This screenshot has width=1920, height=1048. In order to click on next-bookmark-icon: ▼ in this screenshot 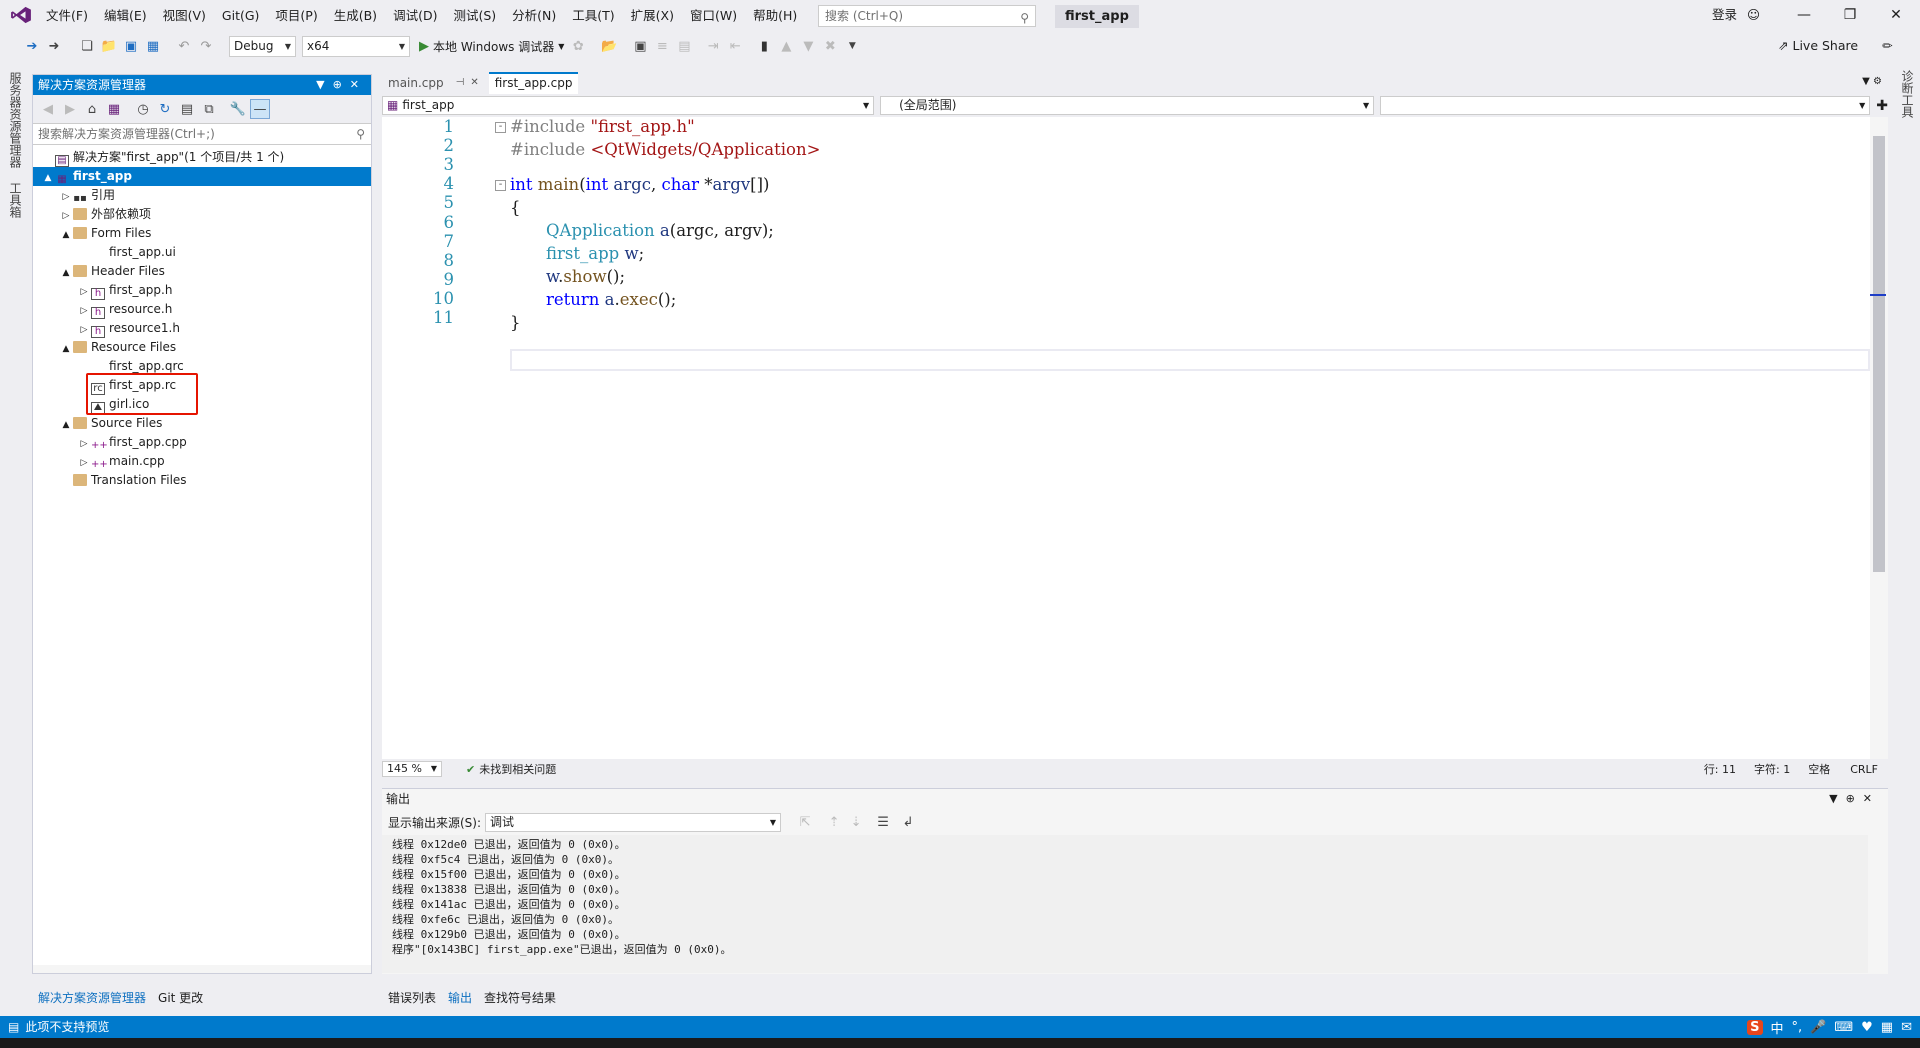, I will do `click(808, 46)`.